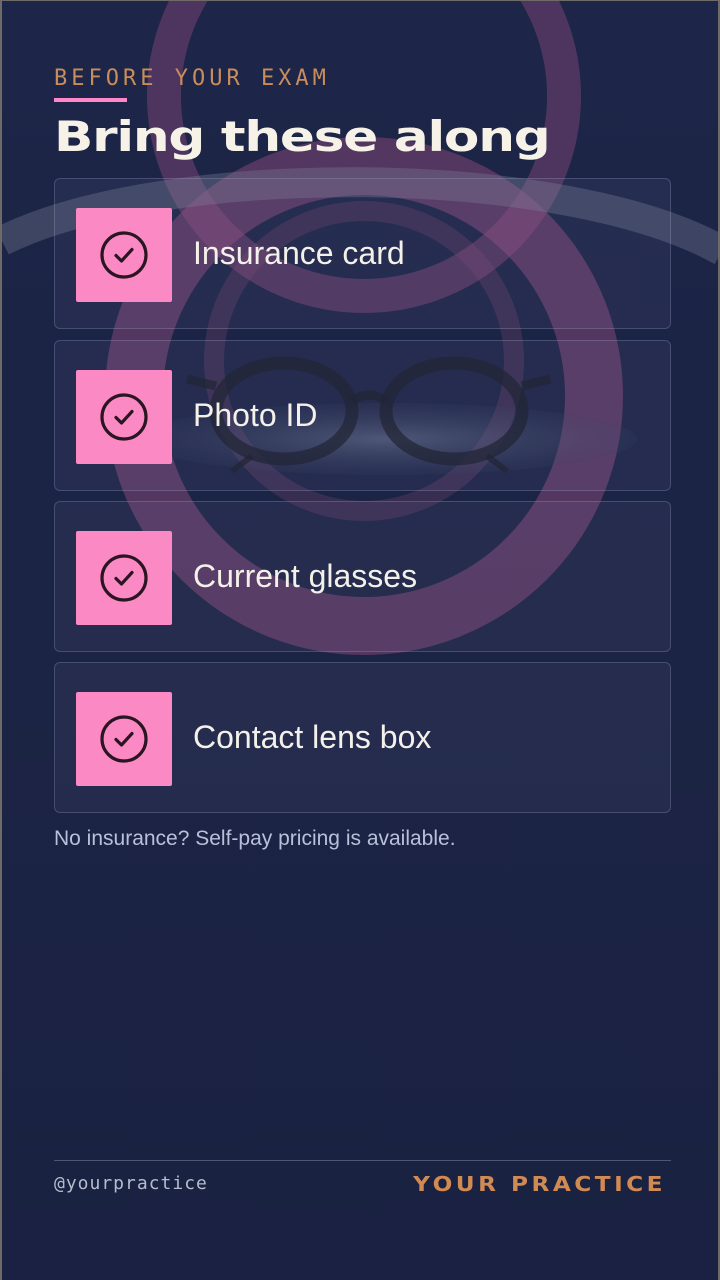 Image resolution: width=720 pixels, height=1280 pixels. What do you see at coordinates (362, 415) in the screenshot?
I see `checklist-item-photo-id: Photo ID` at bounding box center [362, 415].